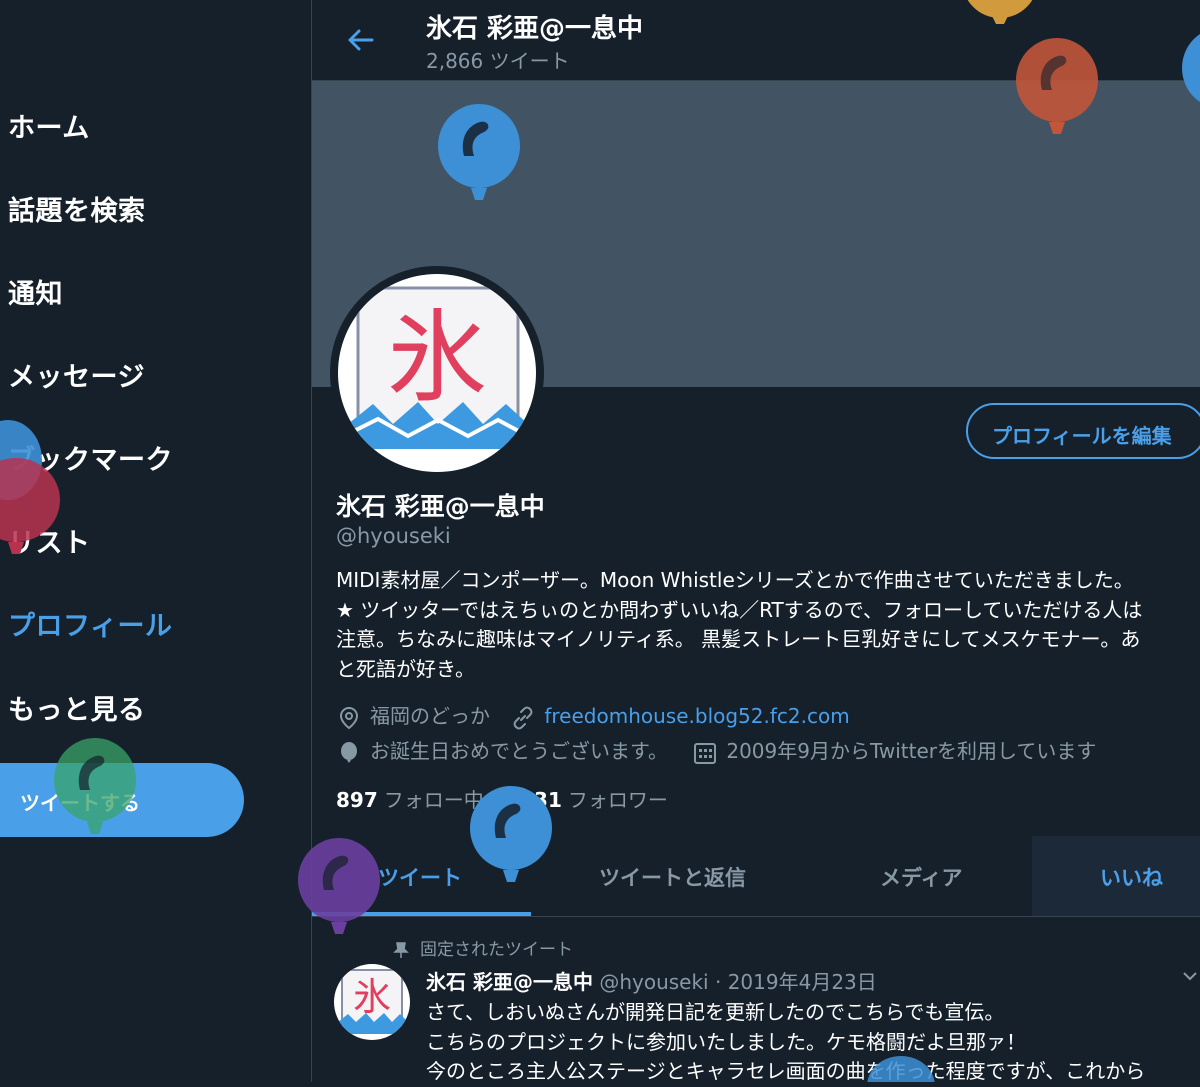 The image size is (1200, 1087). Describe the element at coordinates (523, 717) in the screenshot. I see `link-icon` at that location.